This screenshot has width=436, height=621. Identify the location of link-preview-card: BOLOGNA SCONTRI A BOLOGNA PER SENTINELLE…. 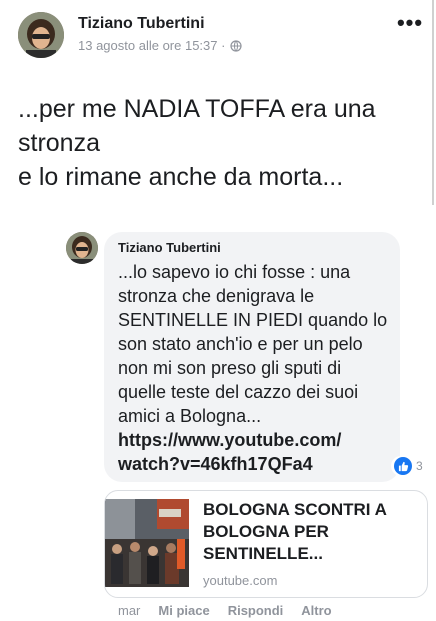
(266, 544).